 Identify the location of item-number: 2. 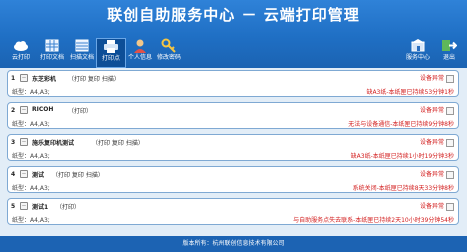
(13, 110).